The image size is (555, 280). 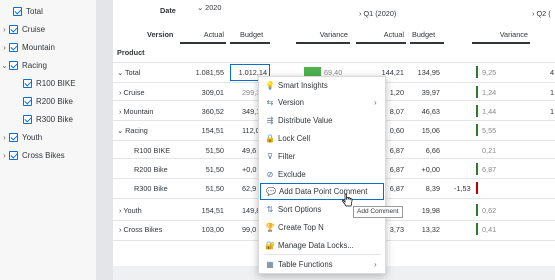 I want to click on cell-q1-budget: 13,32, so click(x=420, y=229).